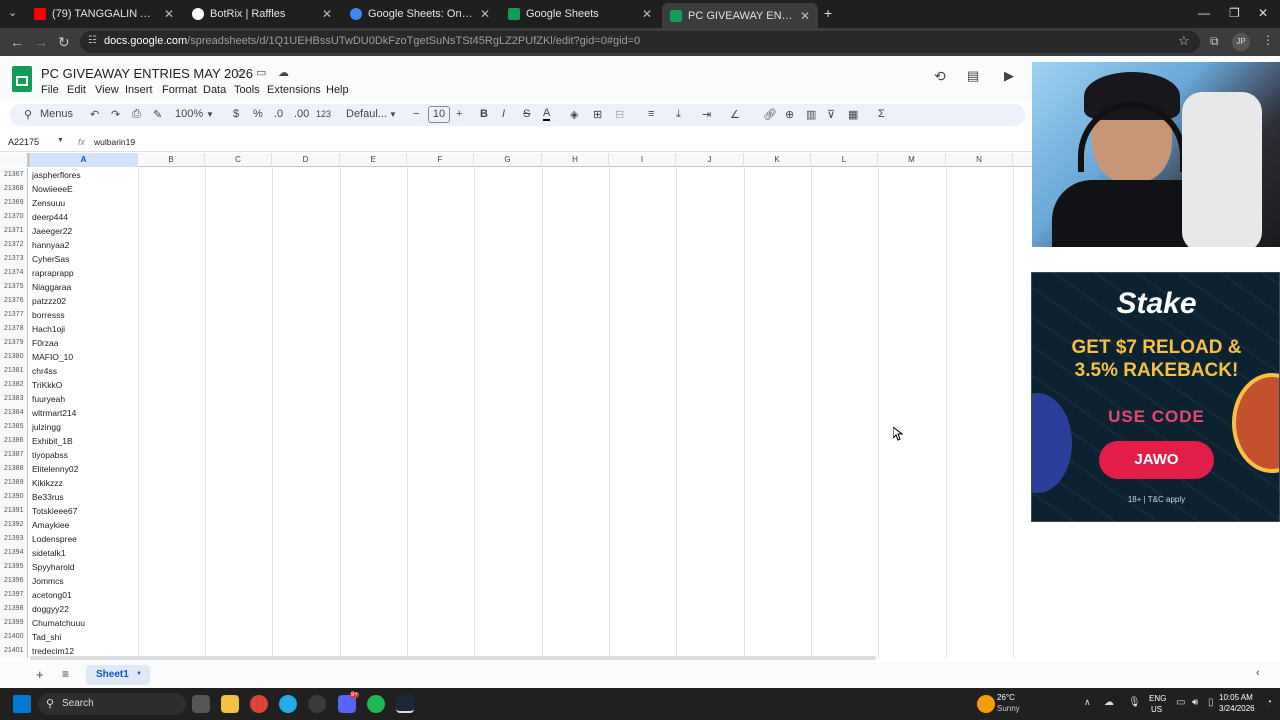  What do you see at coordinates (65, 674) in the screenshot?
I see `all-sheets-icon: ≡` at bounding box center [65, 674].